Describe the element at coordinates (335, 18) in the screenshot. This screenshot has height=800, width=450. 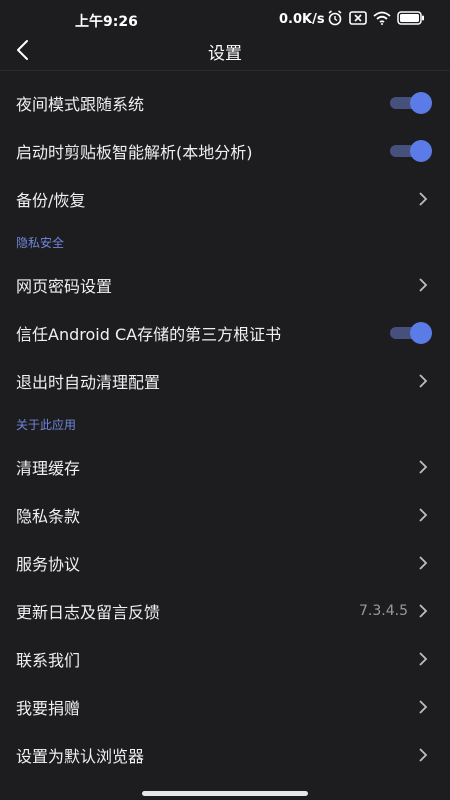
I see `alarm-icon` at that location.